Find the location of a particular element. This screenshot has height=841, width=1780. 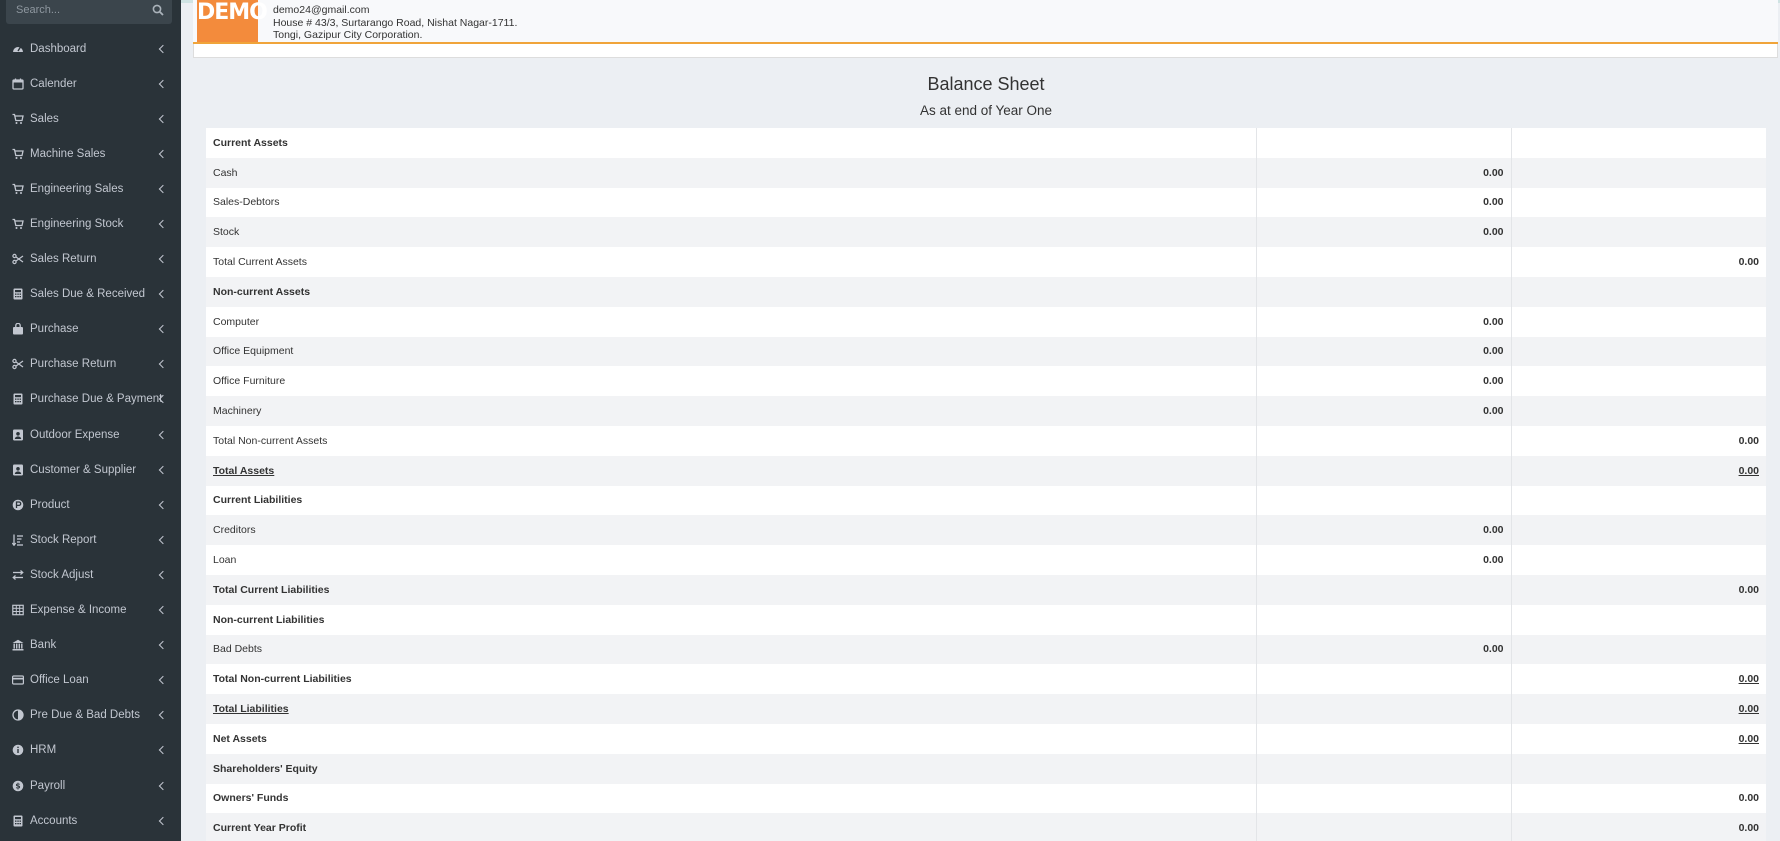

sidebar-item-outdoor-expense: Outdoor Expense is located at coordinates (90, 434).